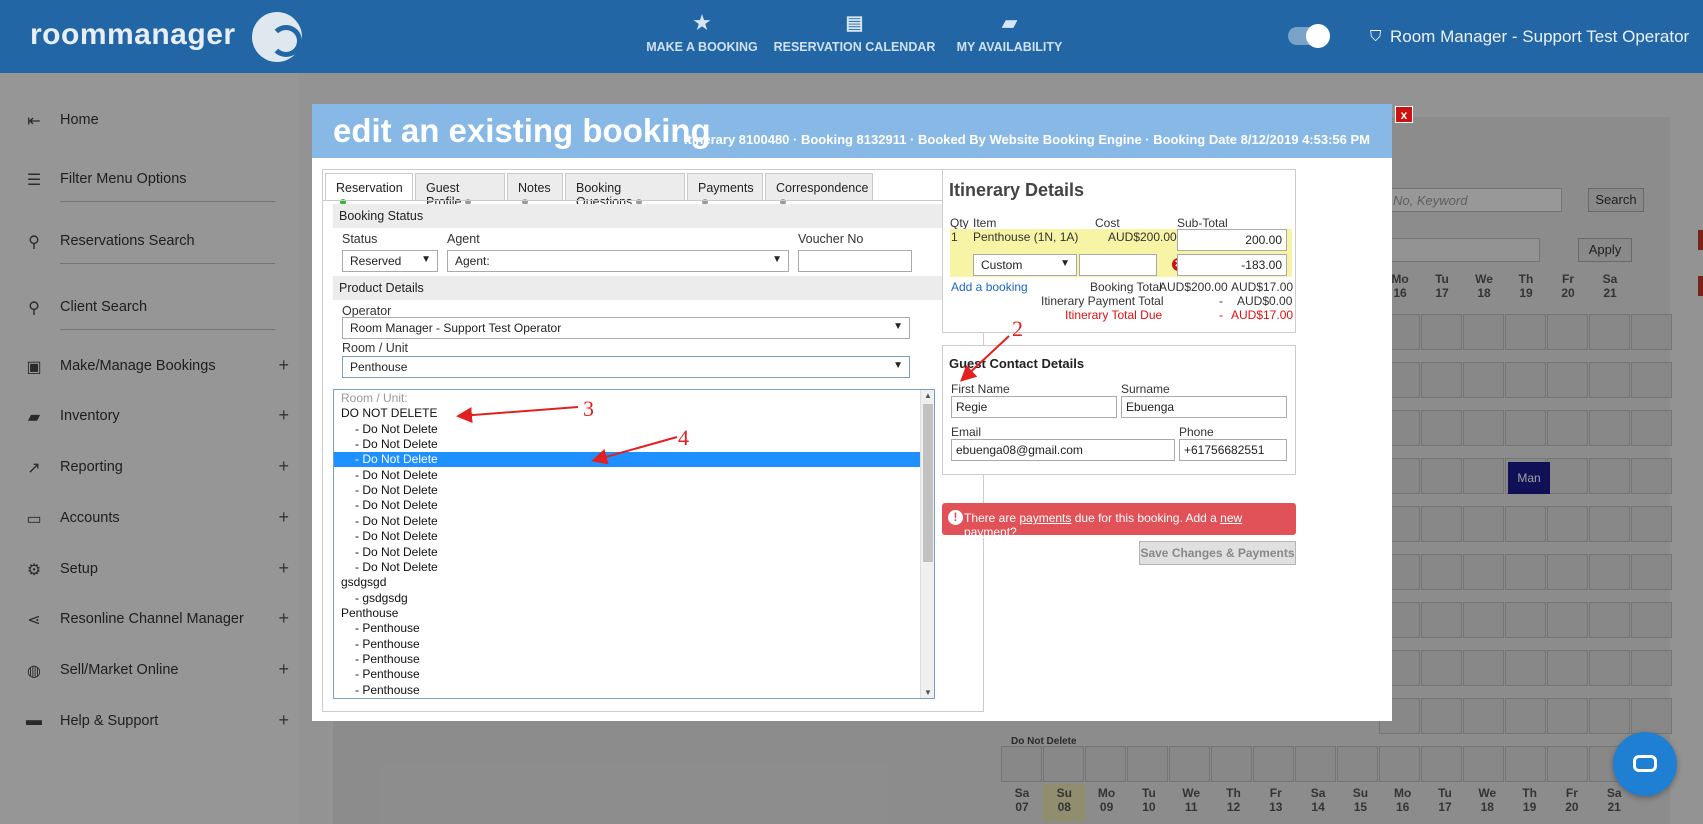 The height and width of the screenshot is (824, 1703). Describe the element at coordinates (989, 287) in the screenshot. I see `add-booking-link: Add a booking` at that location.